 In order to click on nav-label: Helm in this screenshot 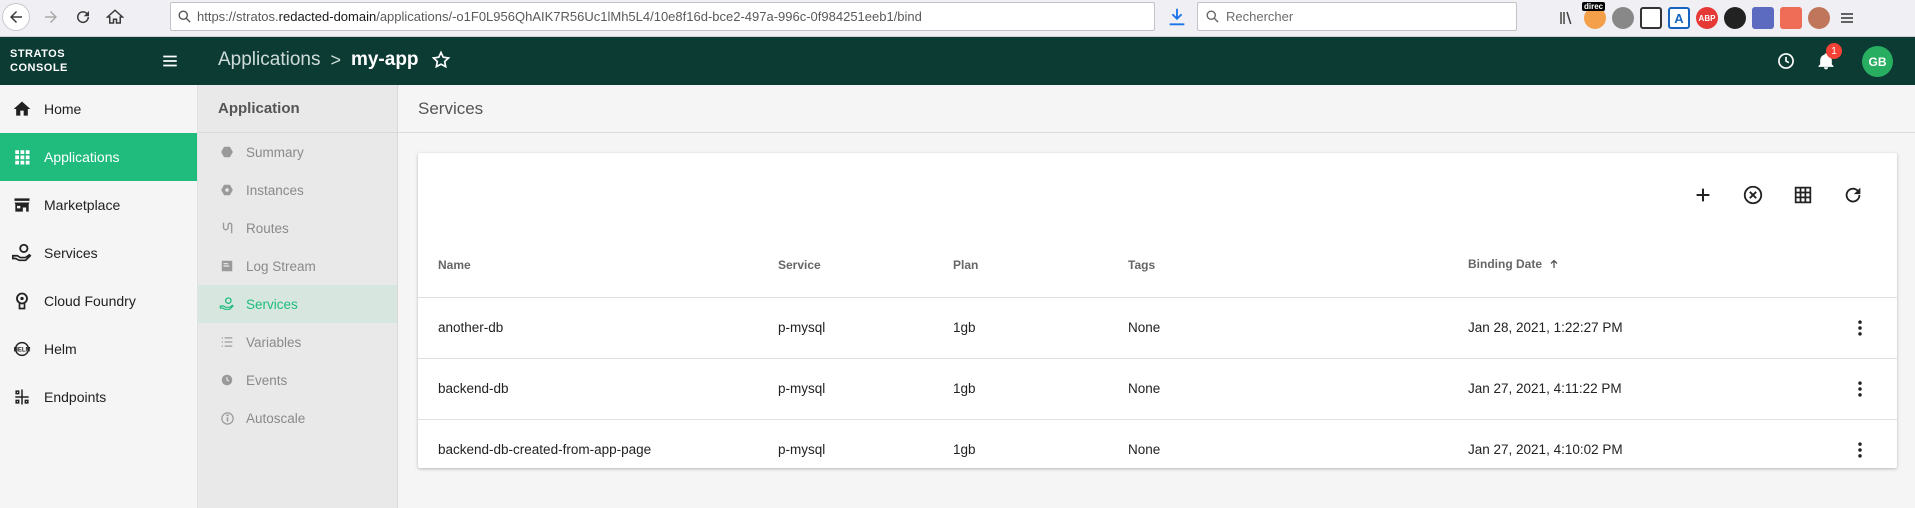, I will do `click(60, 349)`.